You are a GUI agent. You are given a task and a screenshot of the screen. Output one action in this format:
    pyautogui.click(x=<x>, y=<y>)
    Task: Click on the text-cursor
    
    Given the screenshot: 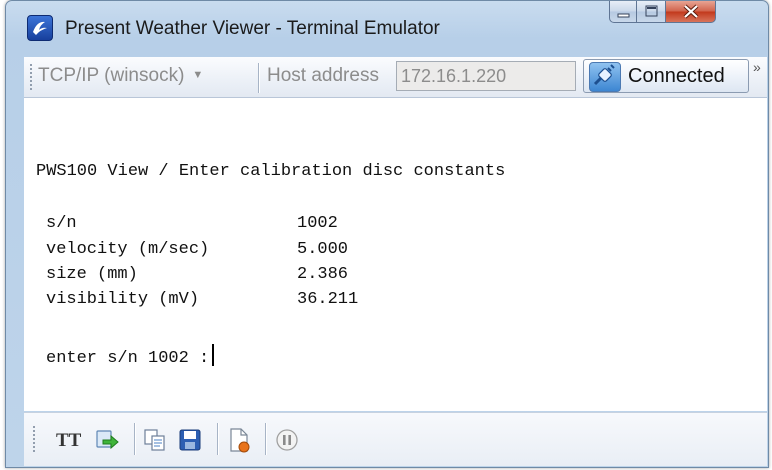 What is the action you would take?
    pyautogui.click(x=213, y=355)
    